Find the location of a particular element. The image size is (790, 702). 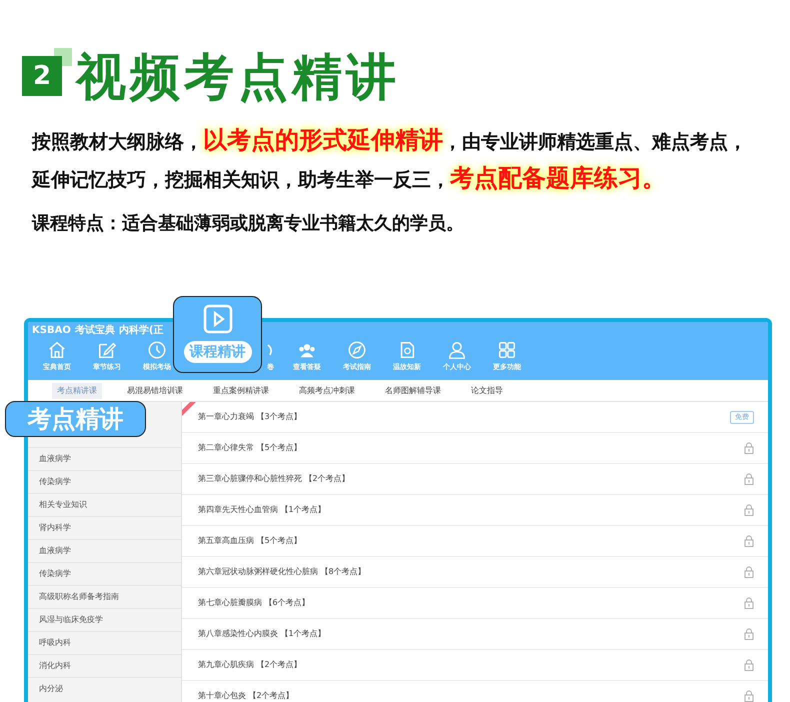

course-tab: 高频考点冲刺课 is located at coordinates (327, 390).